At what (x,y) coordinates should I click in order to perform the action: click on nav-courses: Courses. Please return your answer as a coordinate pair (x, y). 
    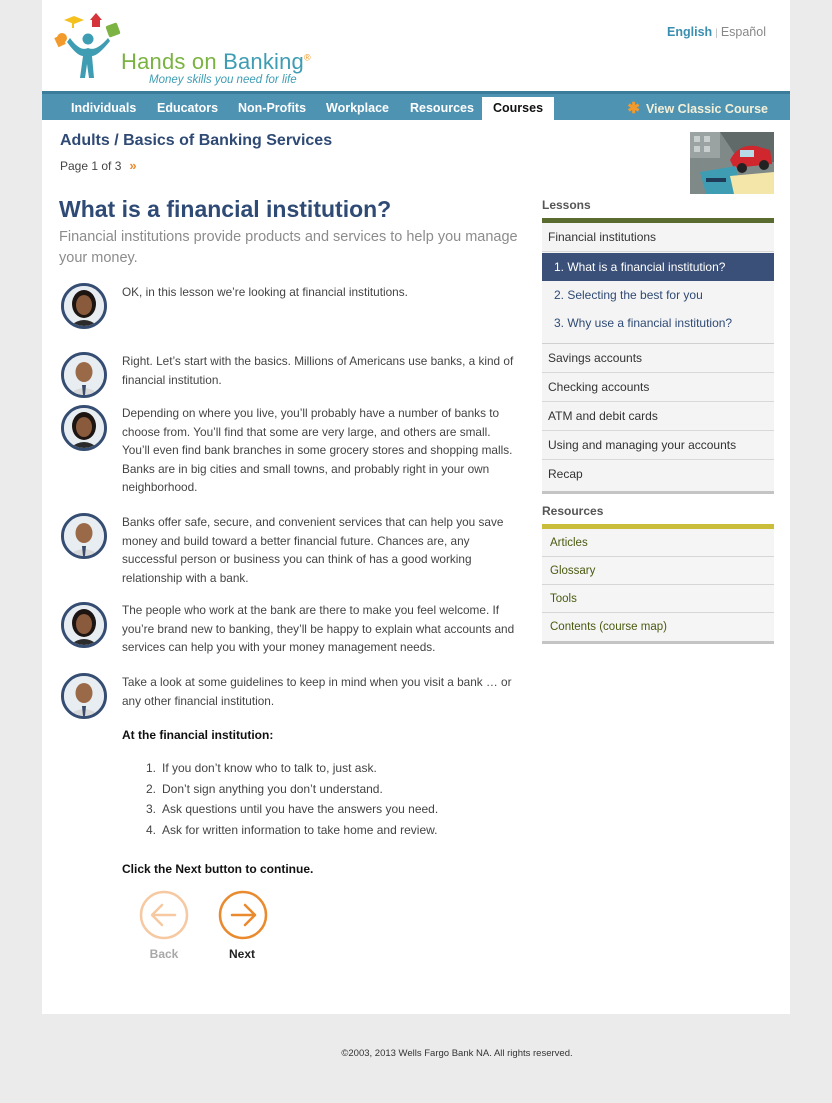
    Looking at the image, I should click on (518, 109).